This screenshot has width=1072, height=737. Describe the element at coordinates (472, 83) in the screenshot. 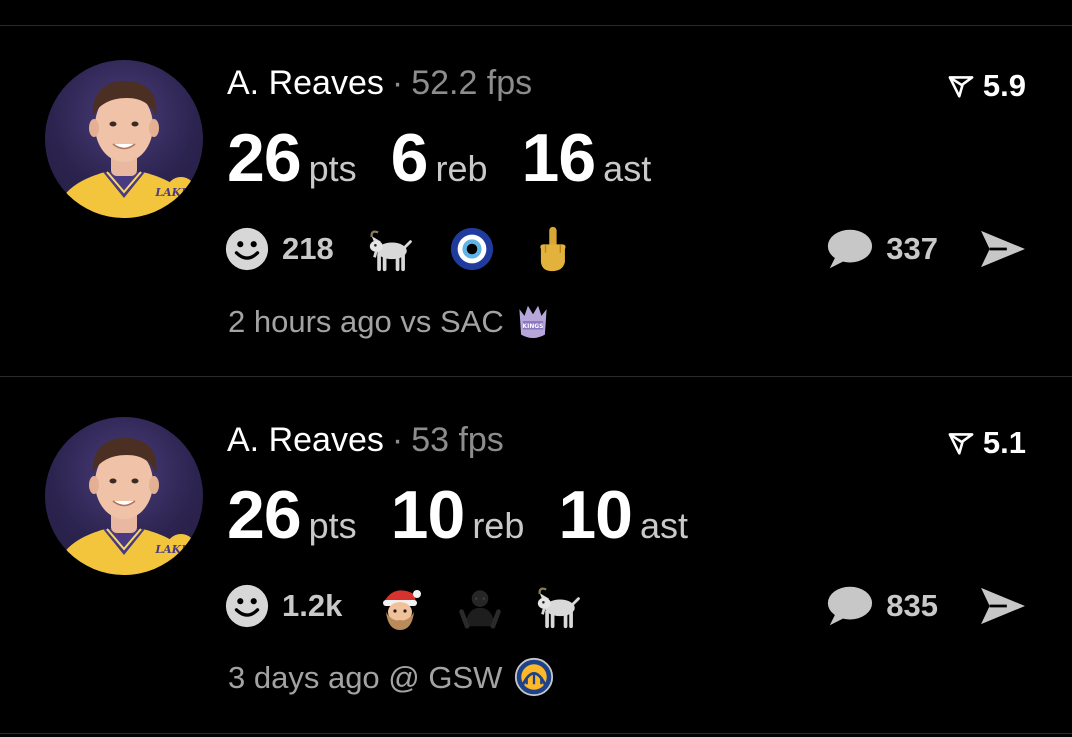

I see `fps-score: 52.2 fps` at that location.